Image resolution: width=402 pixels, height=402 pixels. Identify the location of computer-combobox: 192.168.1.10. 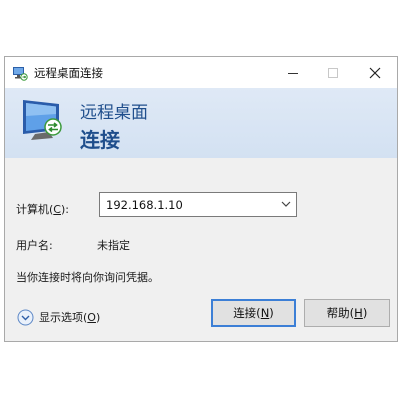
(198, 204).